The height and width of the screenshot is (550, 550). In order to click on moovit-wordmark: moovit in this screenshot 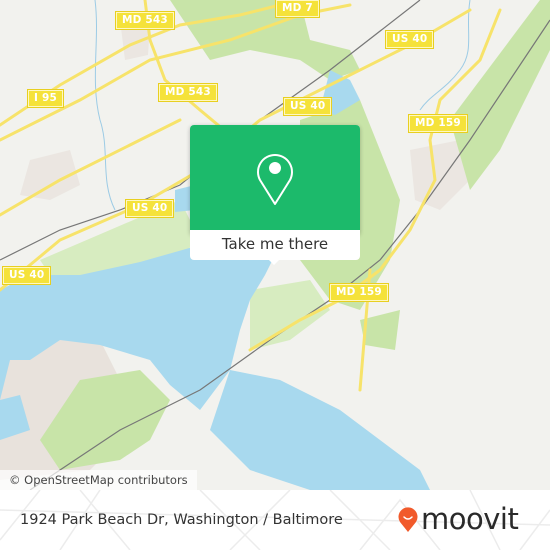, I will do `click(470, 519)`.